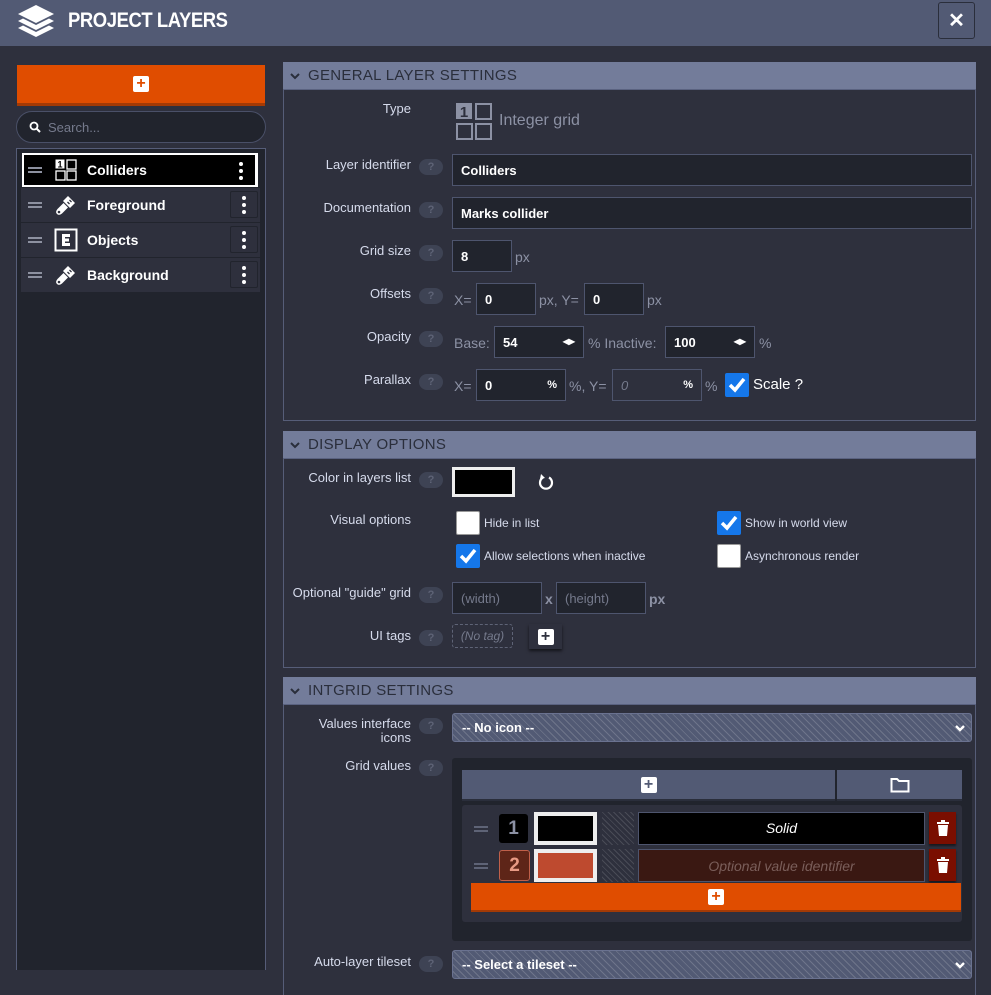 Image resolution: width=991 pixels, height=995 pixels. What do you see at coordinates (729, 523) in the screenshot?
I see `show-in-world-checkbox` at bounding box center [729, 523].